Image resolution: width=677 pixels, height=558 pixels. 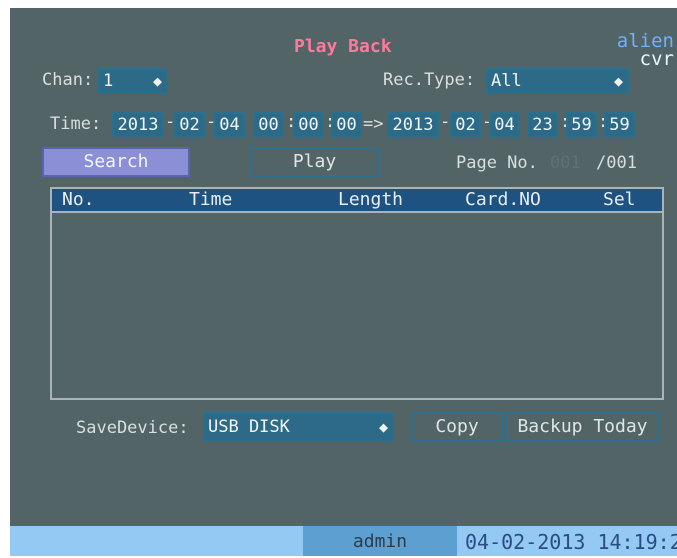 I want to click on page-total: /001, so click(x=616, y=163).